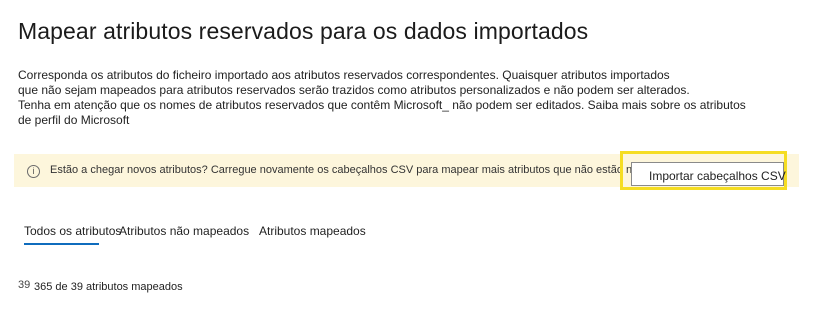  Describe the element at coordinates (74, 120) in the screenshot. I see `description-line: de perfil do Microsoft` at that location.